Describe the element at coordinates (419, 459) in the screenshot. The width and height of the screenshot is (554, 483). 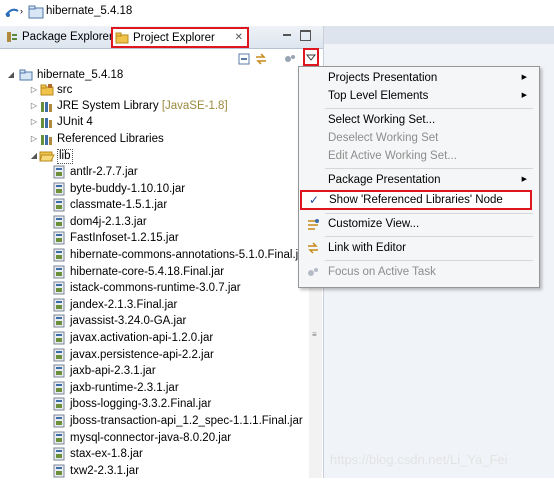
I see `watermark: https://blog.csdn.net/Li_Ya_Fei` at that location.